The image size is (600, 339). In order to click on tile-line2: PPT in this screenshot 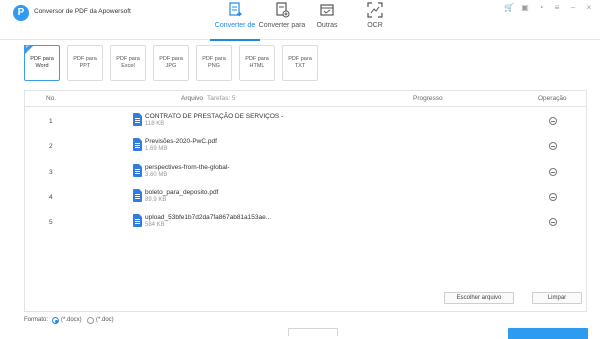, I will do `click(85, 66)`.